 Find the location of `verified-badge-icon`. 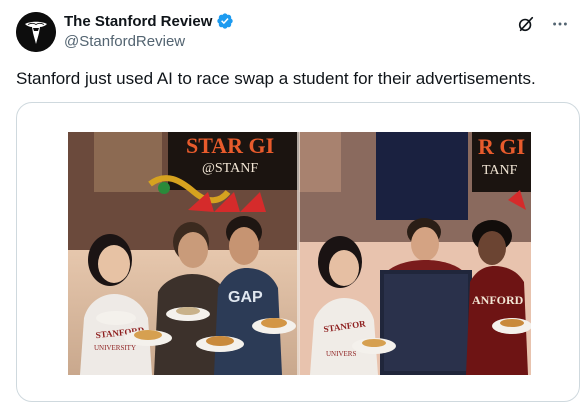

verified-badge-icon is located at coordinates (225, 21).